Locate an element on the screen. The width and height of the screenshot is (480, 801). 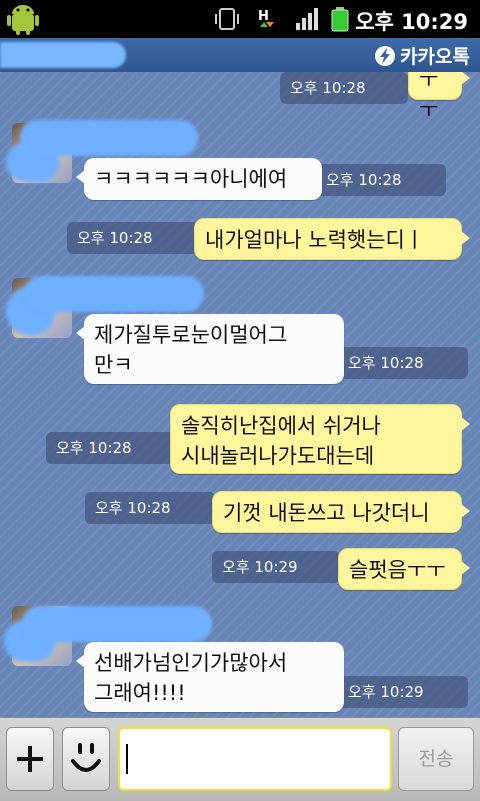
plus-icon is located at coordinates (30, 759).